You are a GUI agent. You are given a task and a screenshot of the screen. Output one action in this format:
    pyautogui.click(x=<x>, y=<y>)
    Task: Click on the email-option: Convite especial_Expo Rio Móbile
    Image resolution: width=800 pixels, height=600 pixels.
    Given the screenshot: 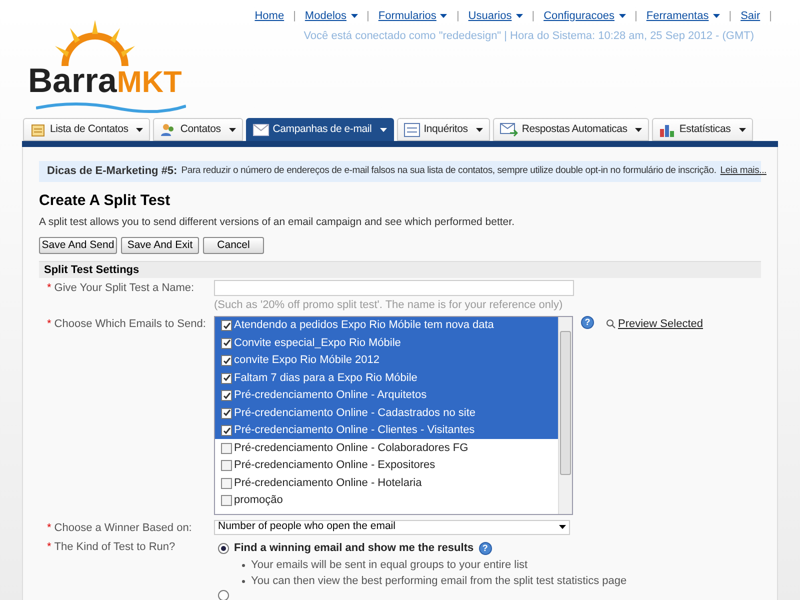 What is the action you would take?
    pyautogui.click(x=386, y=343)
    